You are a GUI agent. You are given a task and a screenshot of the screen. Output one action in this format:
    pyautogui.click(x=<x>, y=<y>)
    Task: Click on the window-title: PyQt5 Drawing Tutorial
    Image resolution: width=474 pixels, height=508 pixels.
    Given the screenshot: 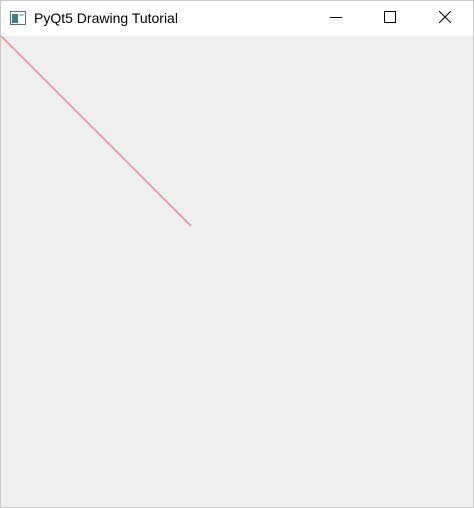 What is the action you would take?
    pyautogui.click(x=106, y=18)
    